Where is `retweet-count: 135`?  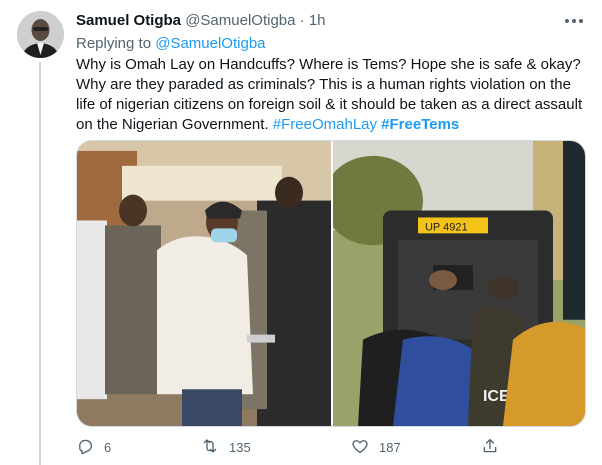
retweet-count: 135 is located at coordinates (240, 447).